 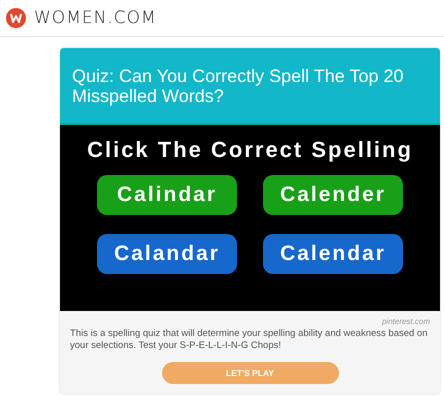 What do you see at coordinates (167, 254) in the screenshot?
I see `spelling-option: Calandar` at bounding box center [167, 254].